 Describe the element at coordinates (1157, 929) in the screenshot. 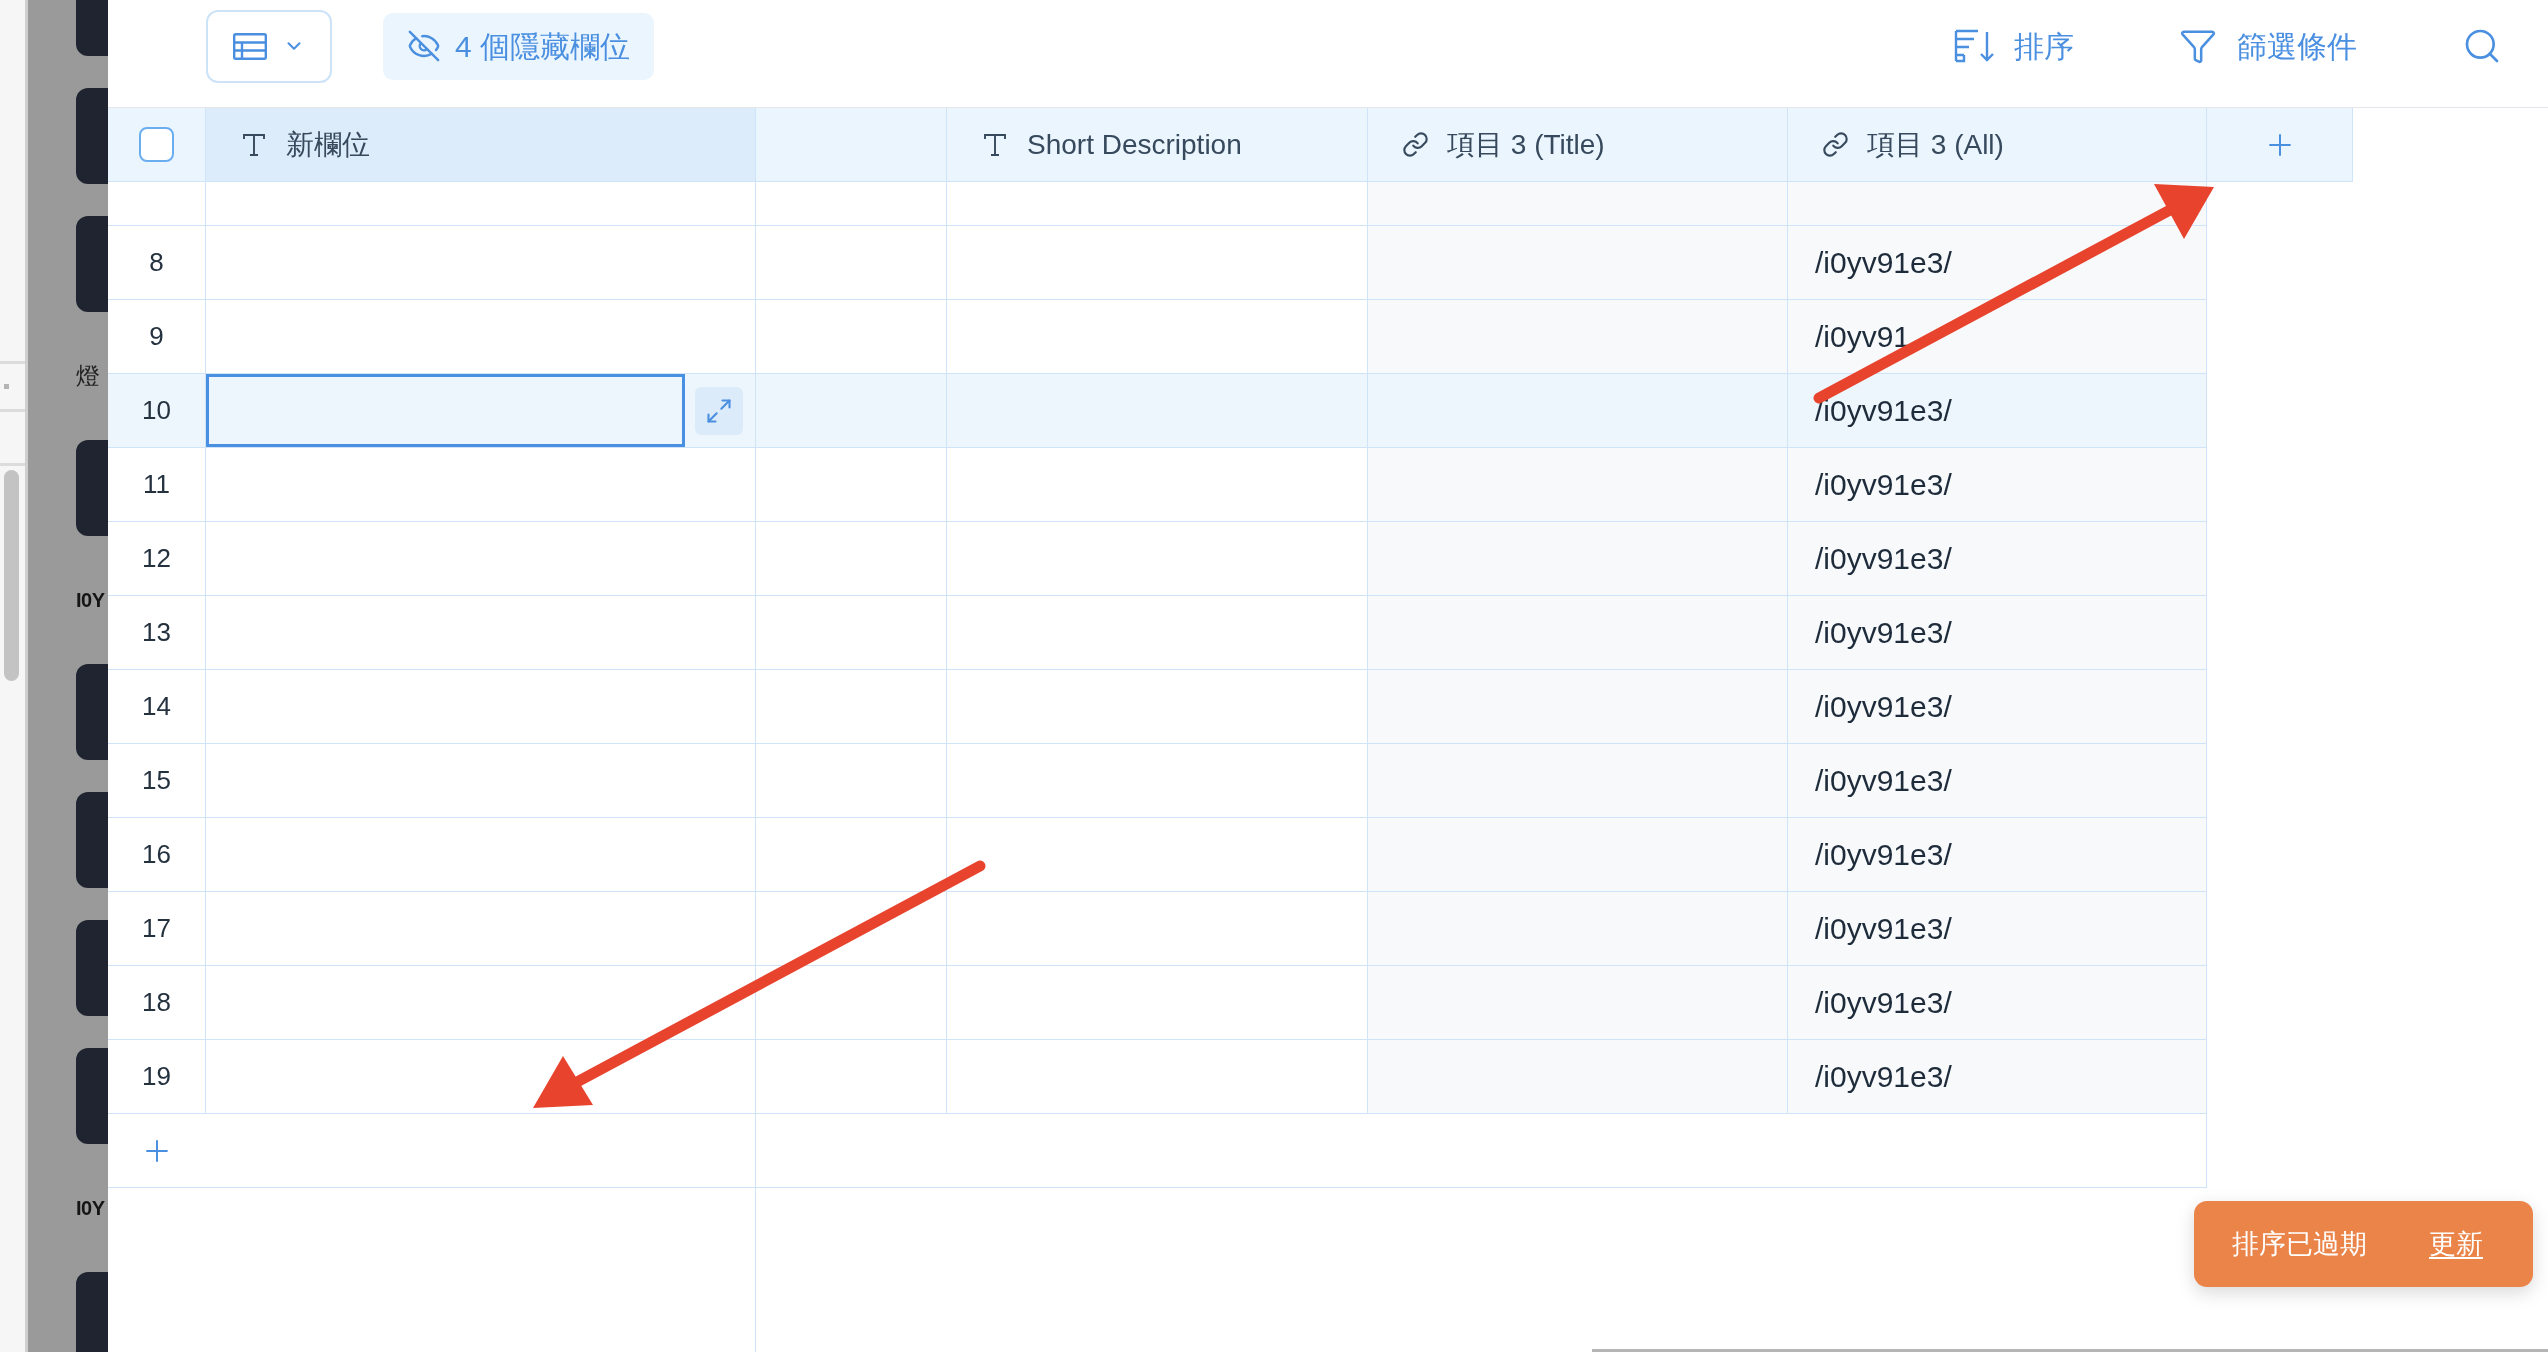

I see `table-row: 17 /i0yv91e3/` at that location.